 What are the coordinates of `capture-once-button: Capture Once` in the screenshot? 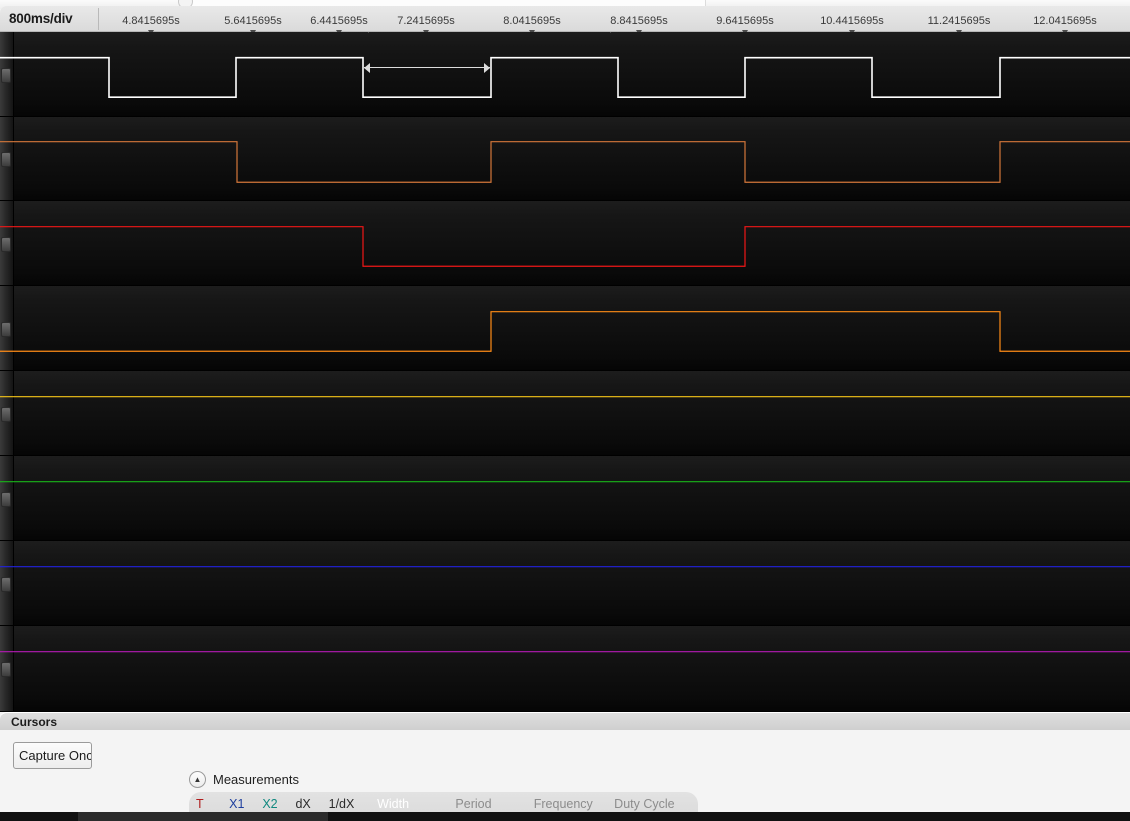 It's located at (52, 755).